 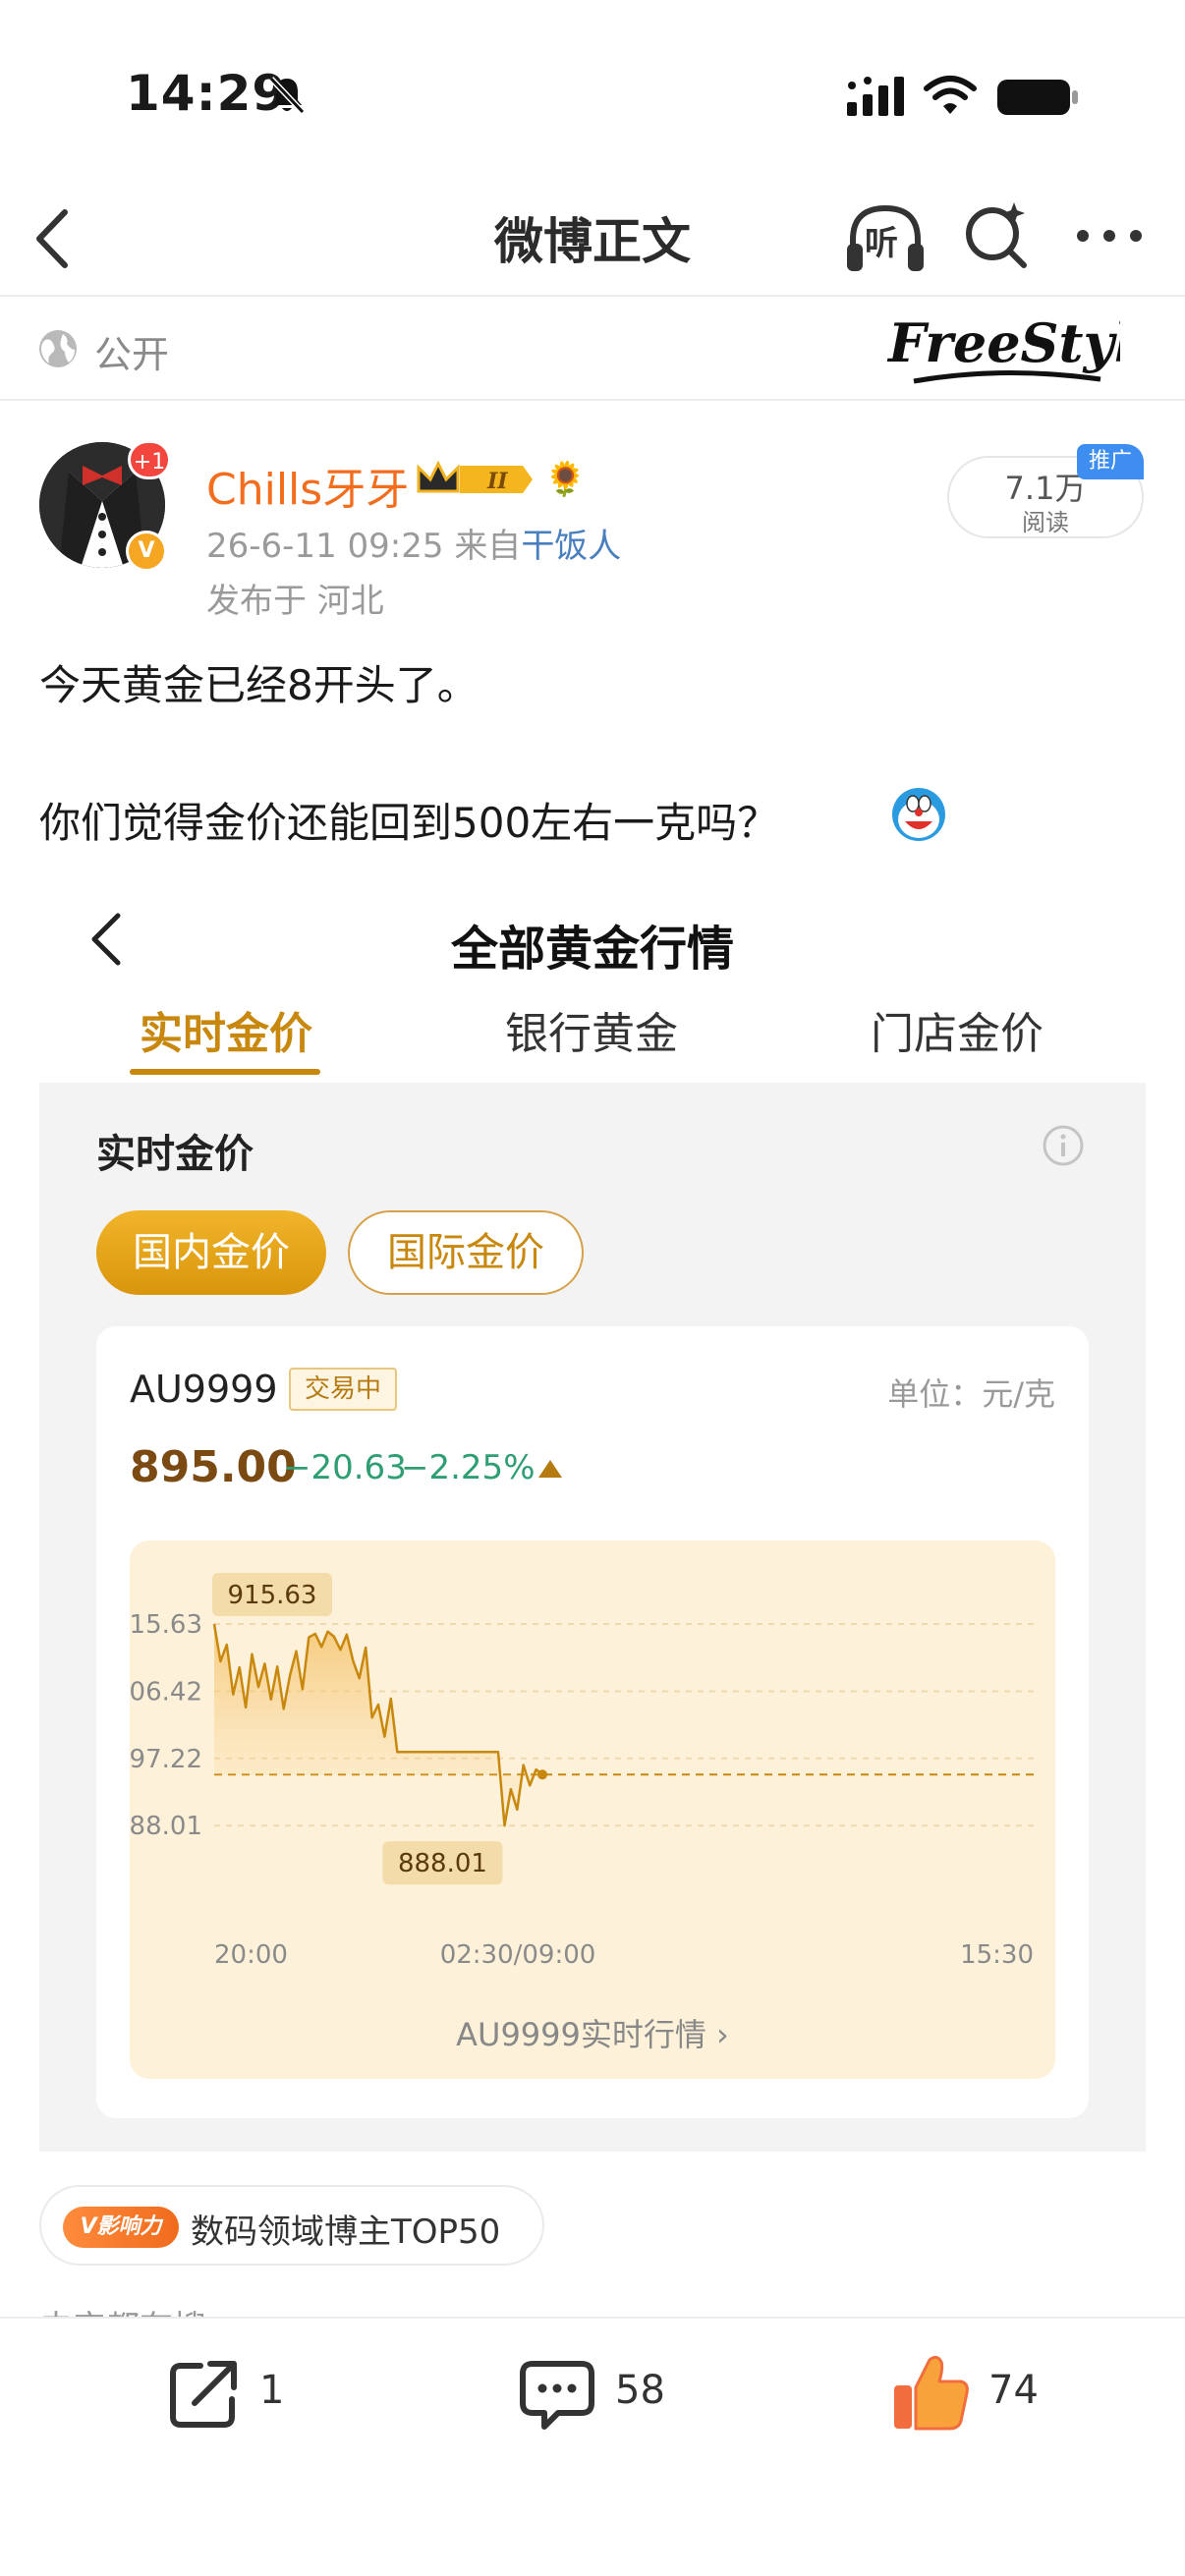 I want to click on price-change-percent: −2.25%, so click(x=469, y=1467).